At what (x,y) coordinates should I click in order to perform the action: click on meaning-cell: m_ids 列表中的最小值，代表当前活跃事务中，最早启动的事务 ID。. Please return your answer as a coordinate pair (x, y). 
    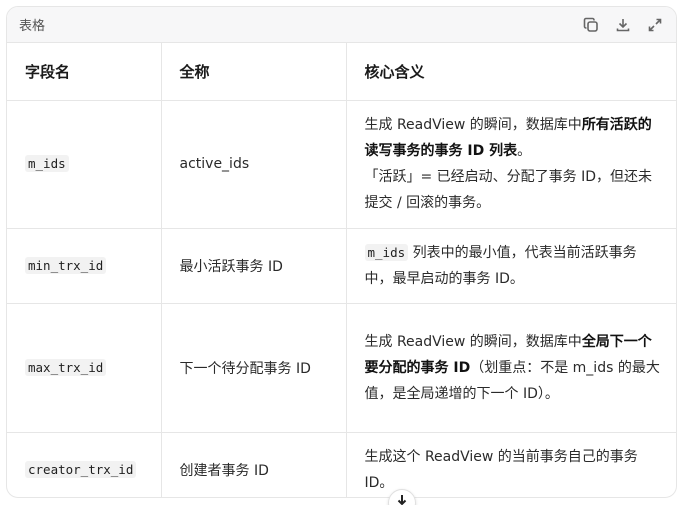
    Looking at the image, I should click on (511, 266).